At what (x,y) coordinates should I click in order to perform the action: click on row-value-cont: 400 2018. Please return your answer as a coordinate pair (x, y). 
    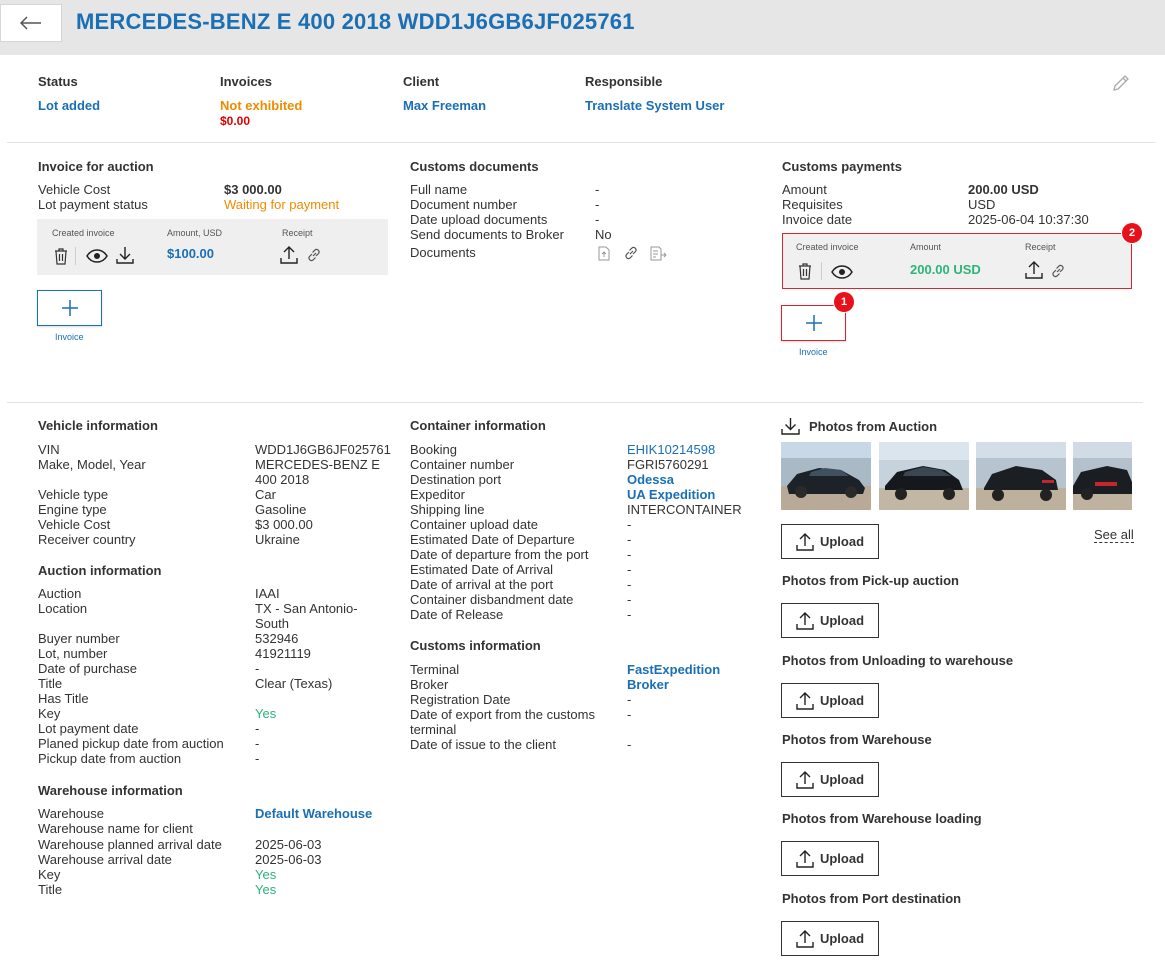
    Looking at the image, I should click on (282, 479).